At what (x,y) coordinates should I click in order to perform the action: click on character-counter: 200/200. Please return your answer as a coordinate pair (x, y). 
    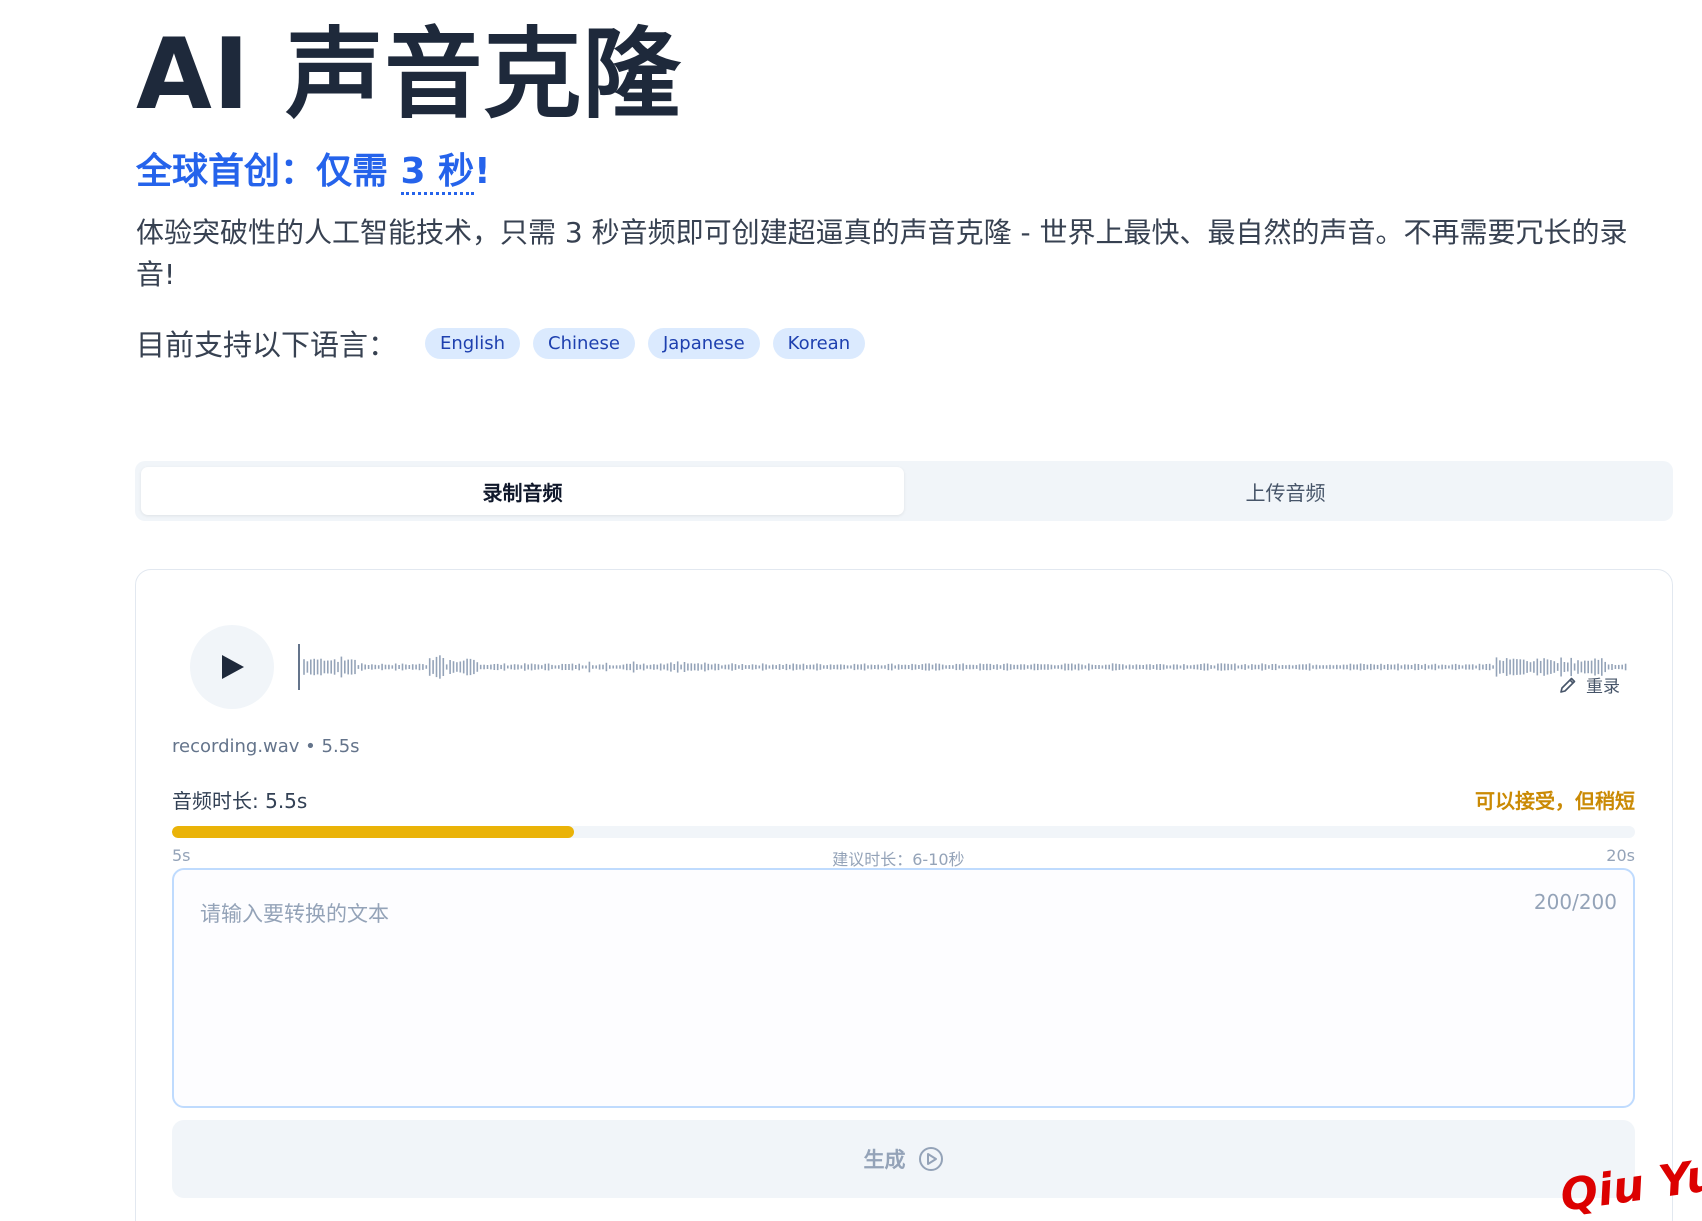
    Looking at the image, I should click on (1575, 902).